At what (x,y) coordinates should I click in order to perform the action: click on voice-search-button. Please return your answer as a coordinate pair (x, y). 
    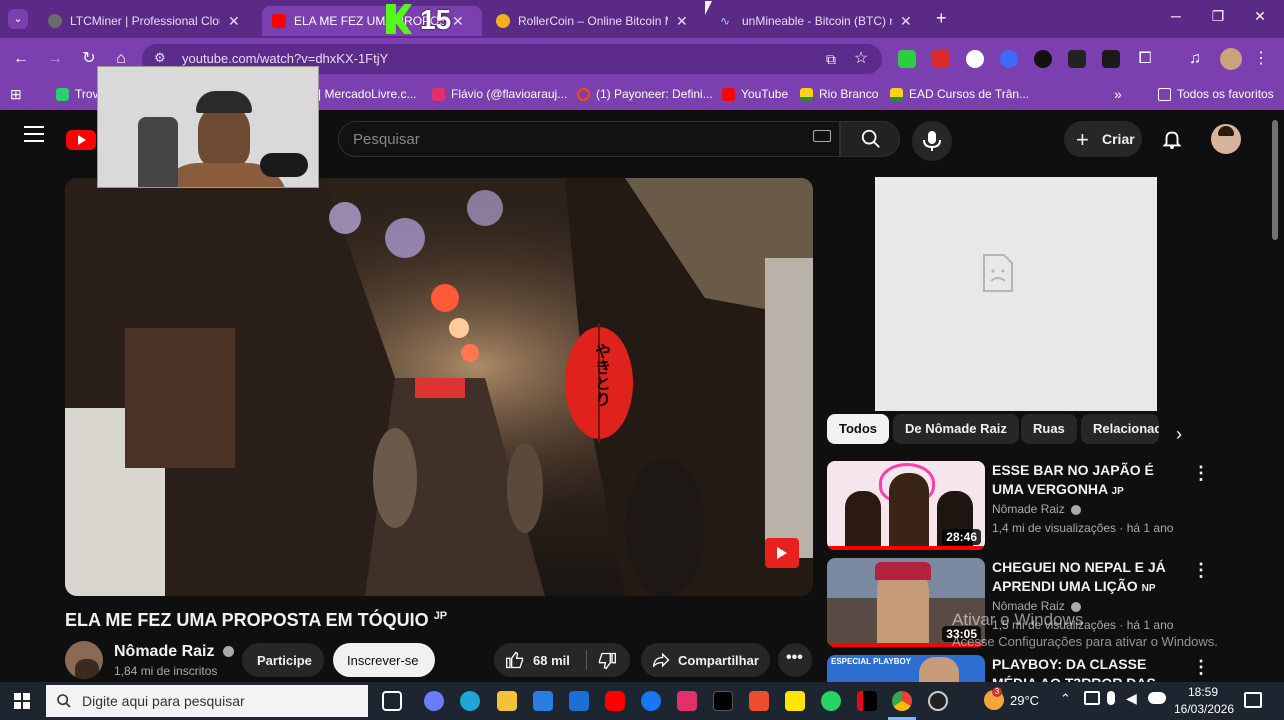
    Looking at the image, I should click on (932, 141).